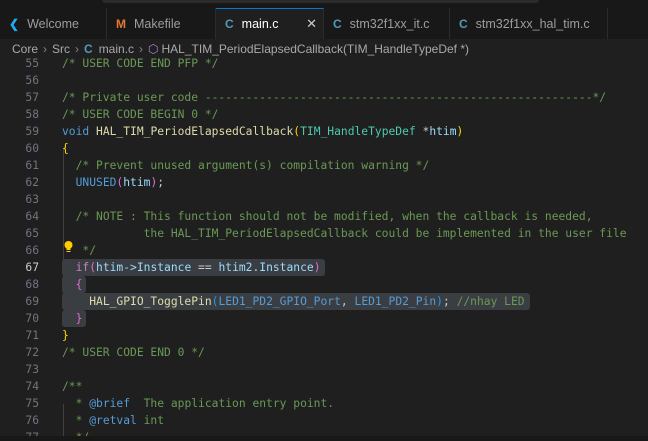  I want to click on line-number: 66, so click(32, 250).